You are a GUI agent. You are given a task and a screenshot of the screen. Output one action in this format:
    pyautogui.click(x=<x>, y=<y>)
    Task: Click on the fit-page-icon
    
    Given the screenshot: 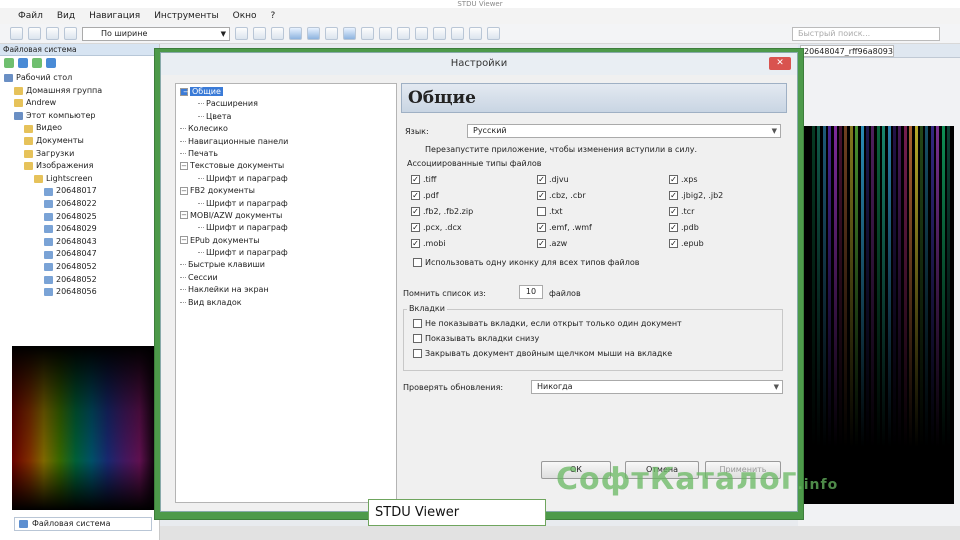 What is the action you would take?
    pyautogui.click(x=295, y=33)
    